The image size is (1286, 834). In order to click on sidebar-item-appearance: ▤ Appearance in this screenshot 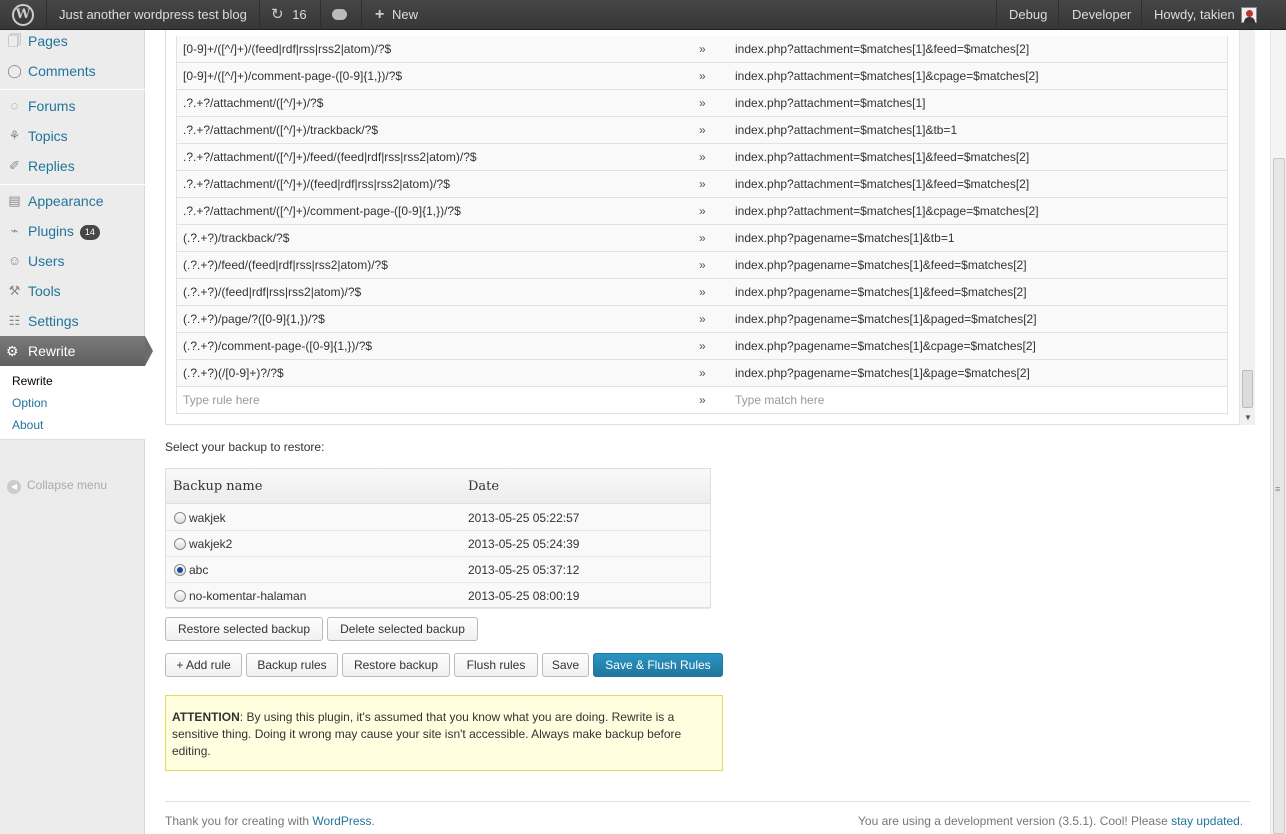, I will do `click(72, 201)`.